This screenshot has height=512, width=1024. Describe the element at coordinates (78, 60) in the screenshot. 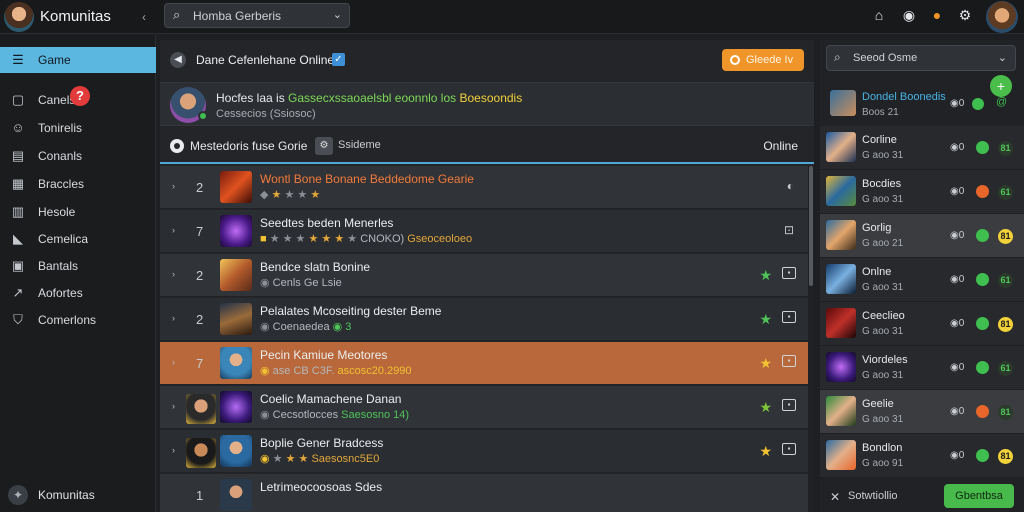

I see `sidebar-item-game: ☰ Game` at that location.